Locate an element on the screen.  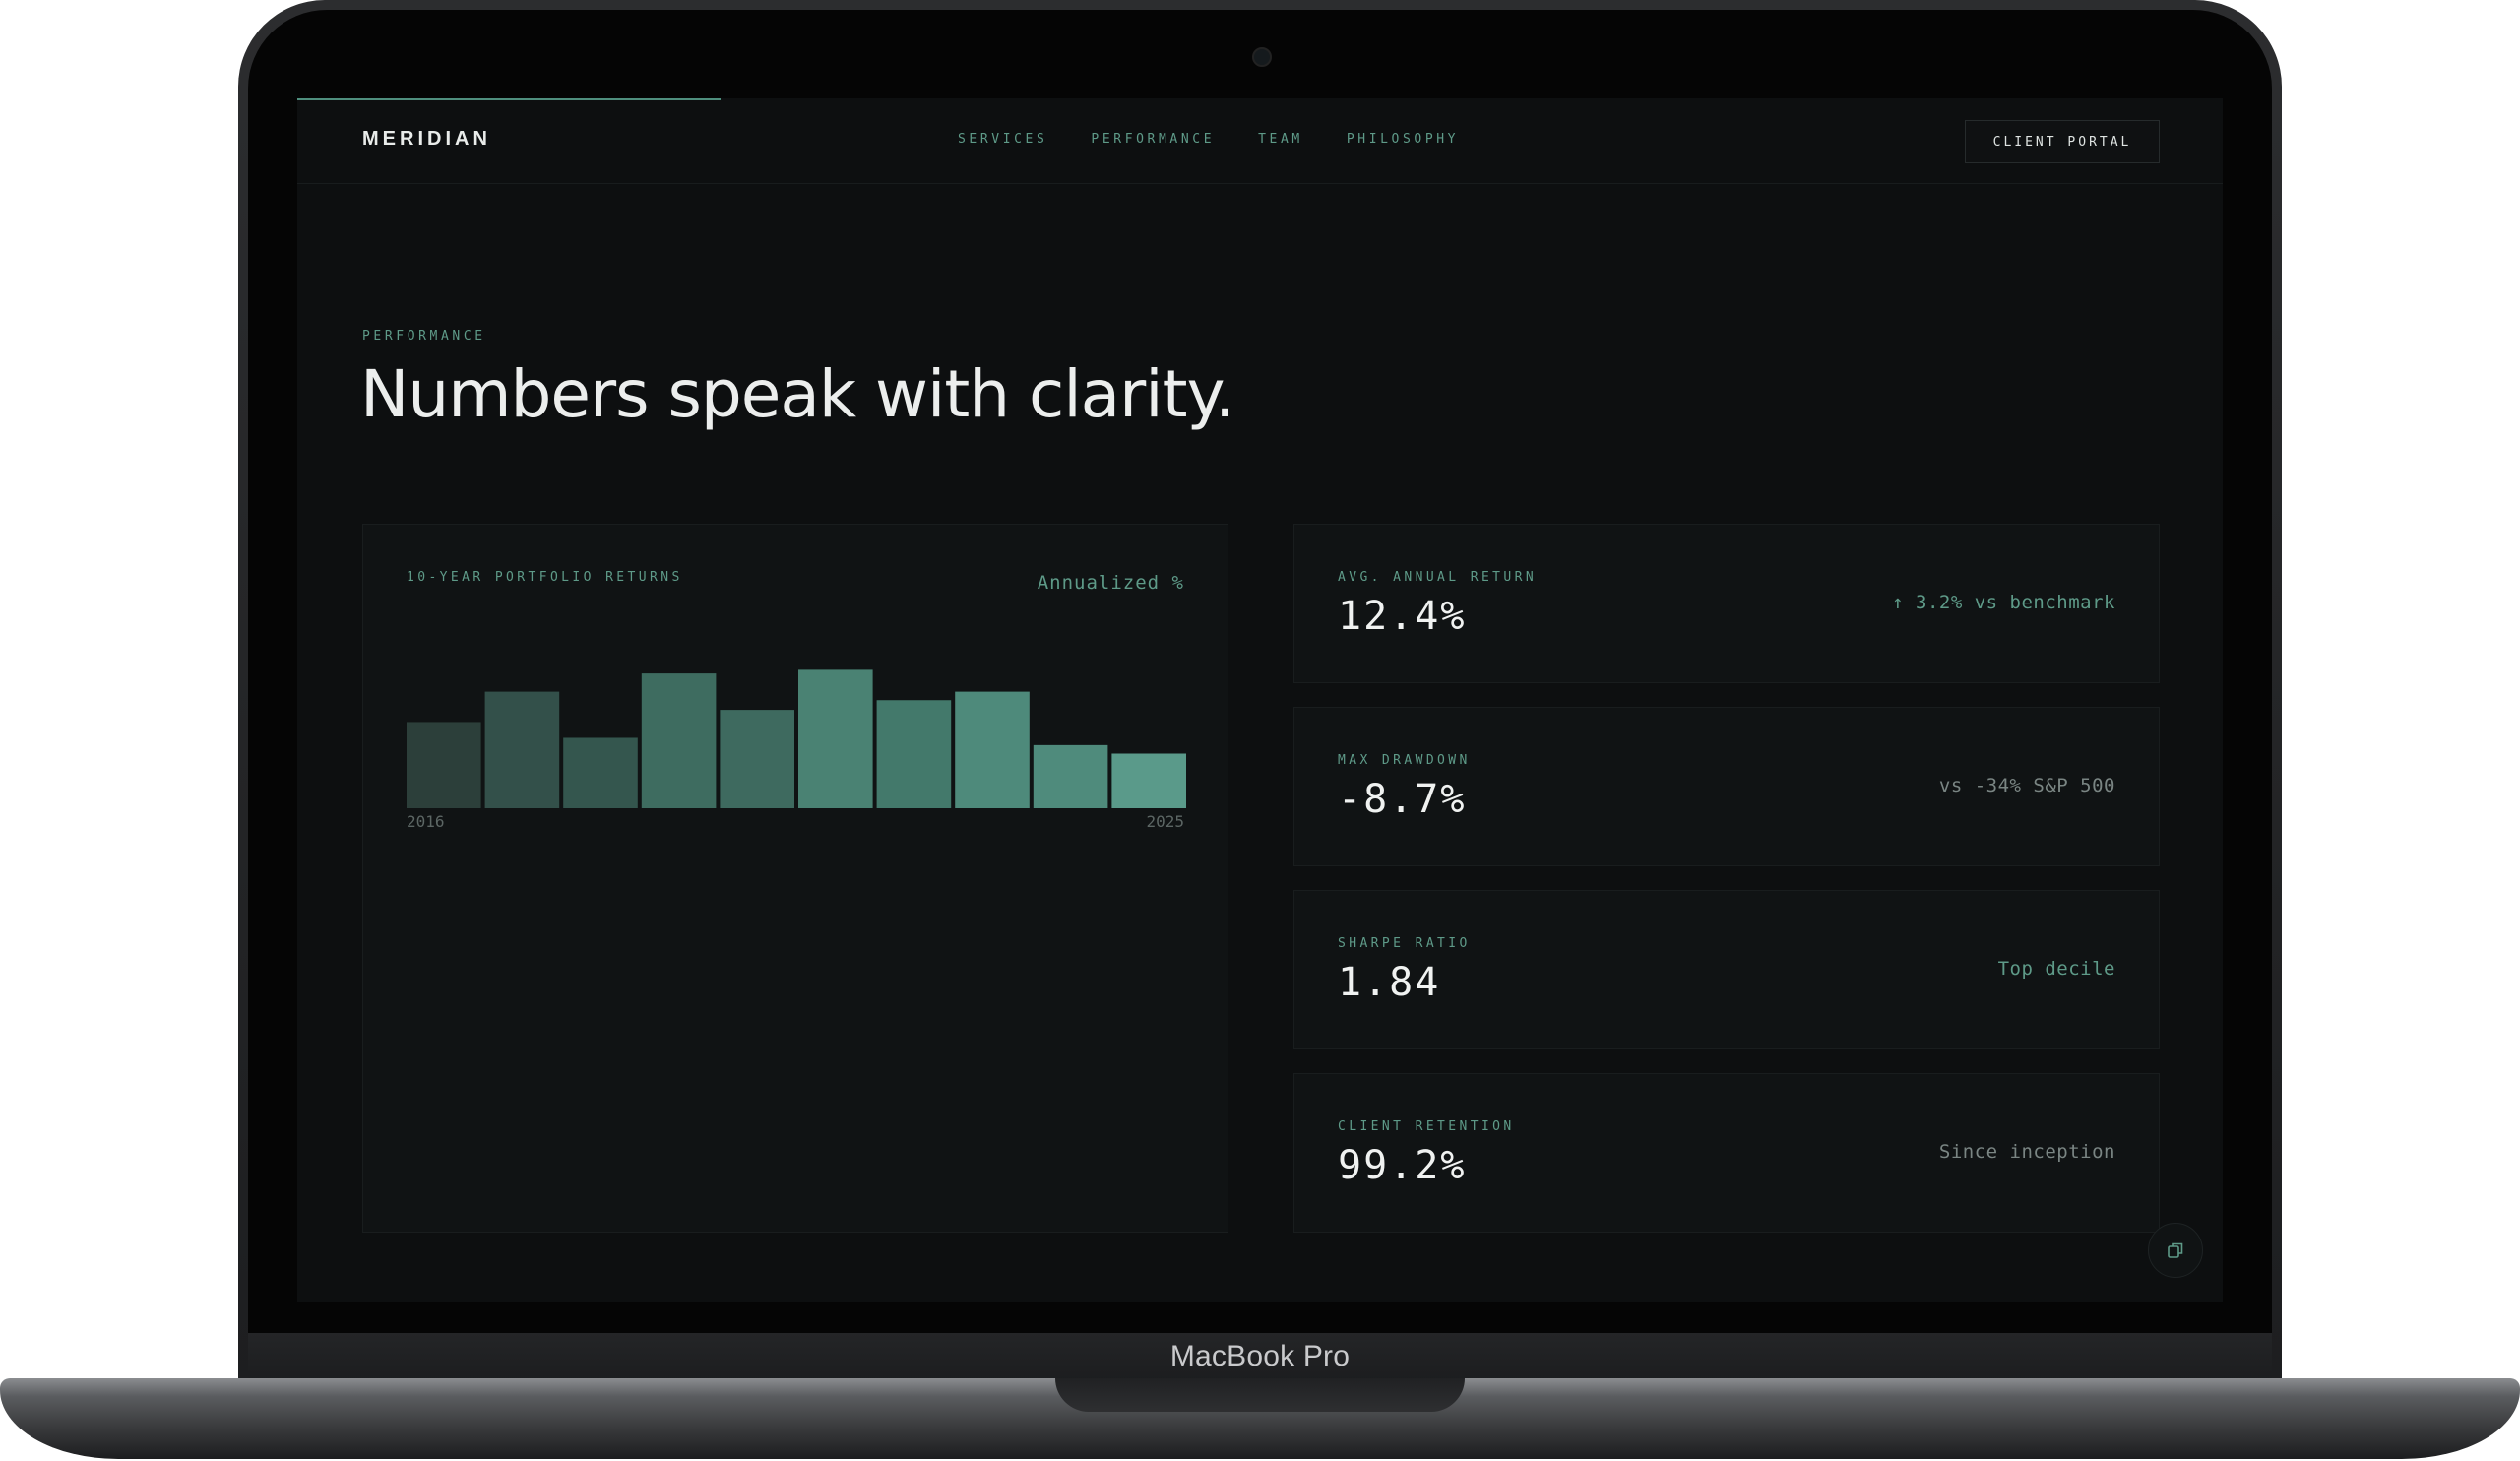
nav-link-team: TEAM is located at coordinates (1280, 139).